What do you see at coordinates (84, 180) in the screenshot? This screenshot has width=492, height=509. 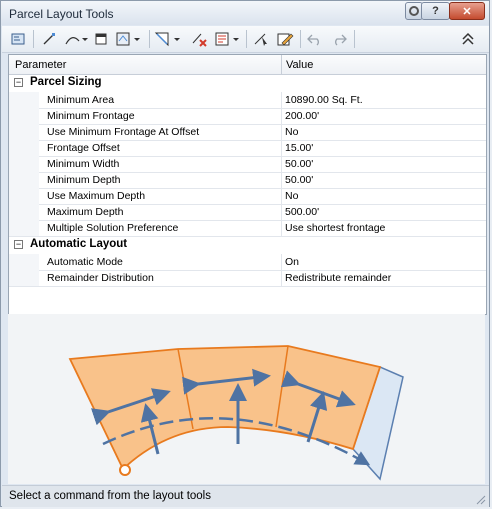 I see `param-name: Minimum Depth` at bounding box center [84, 180].